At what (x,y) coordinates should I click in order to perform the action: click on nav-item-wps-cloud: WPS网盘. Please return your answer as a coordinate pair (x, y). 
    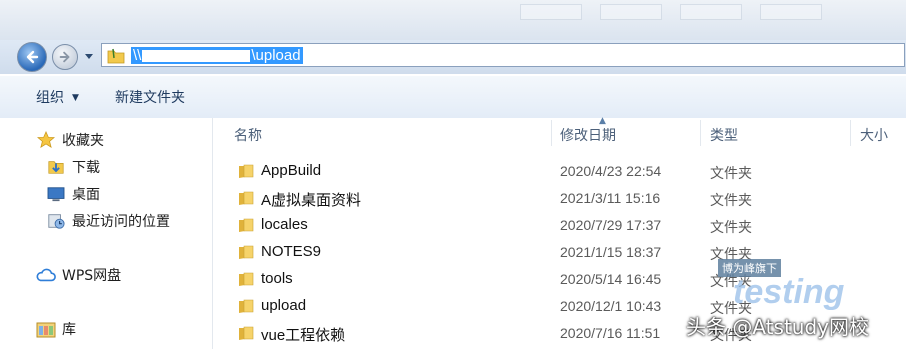
    Looking at the image, I should click on (78, 275).